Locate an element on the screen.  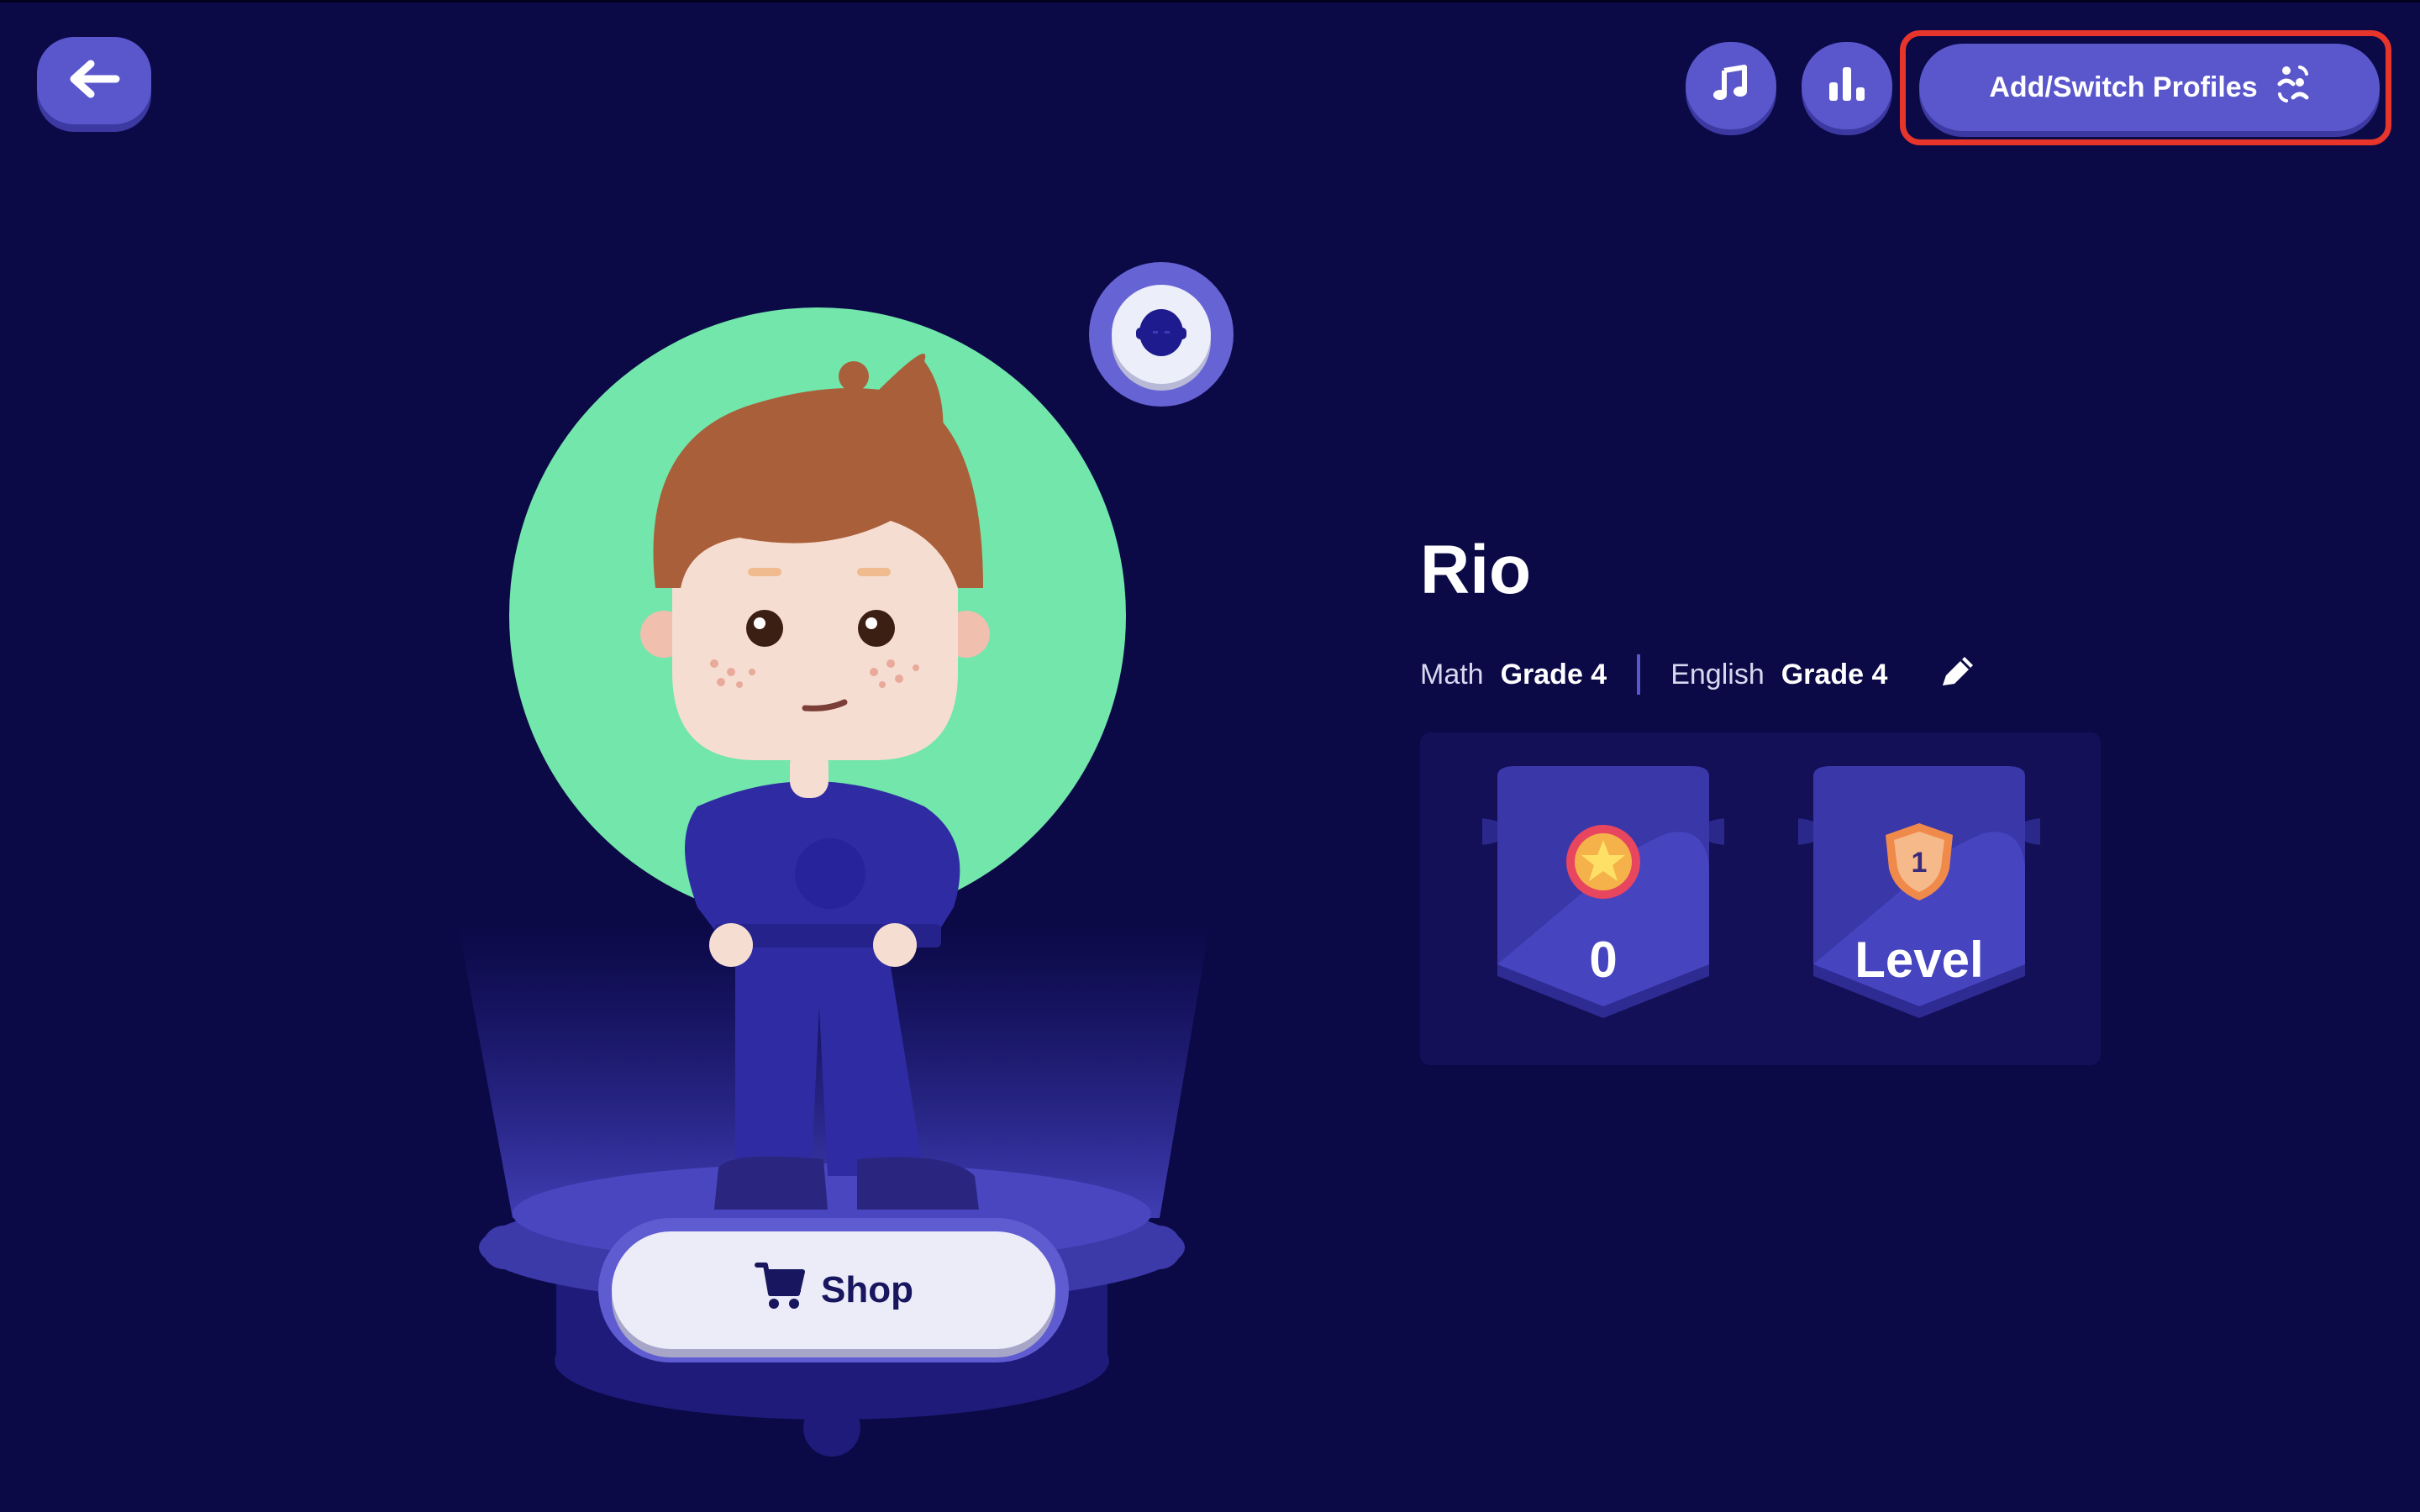
stars-value: 0 is located at coordinates (1603, 960).